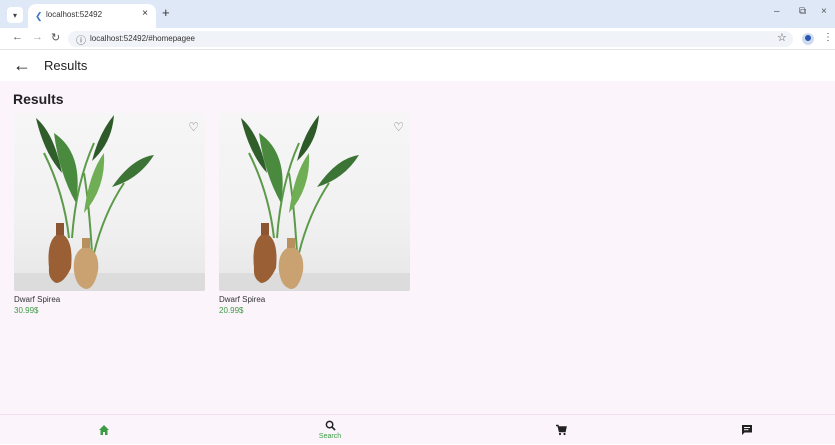  Describe the element at coordinates (142, 38) in the screenshot. I see `url-text: localhost:52492/#homepagee` at that location.